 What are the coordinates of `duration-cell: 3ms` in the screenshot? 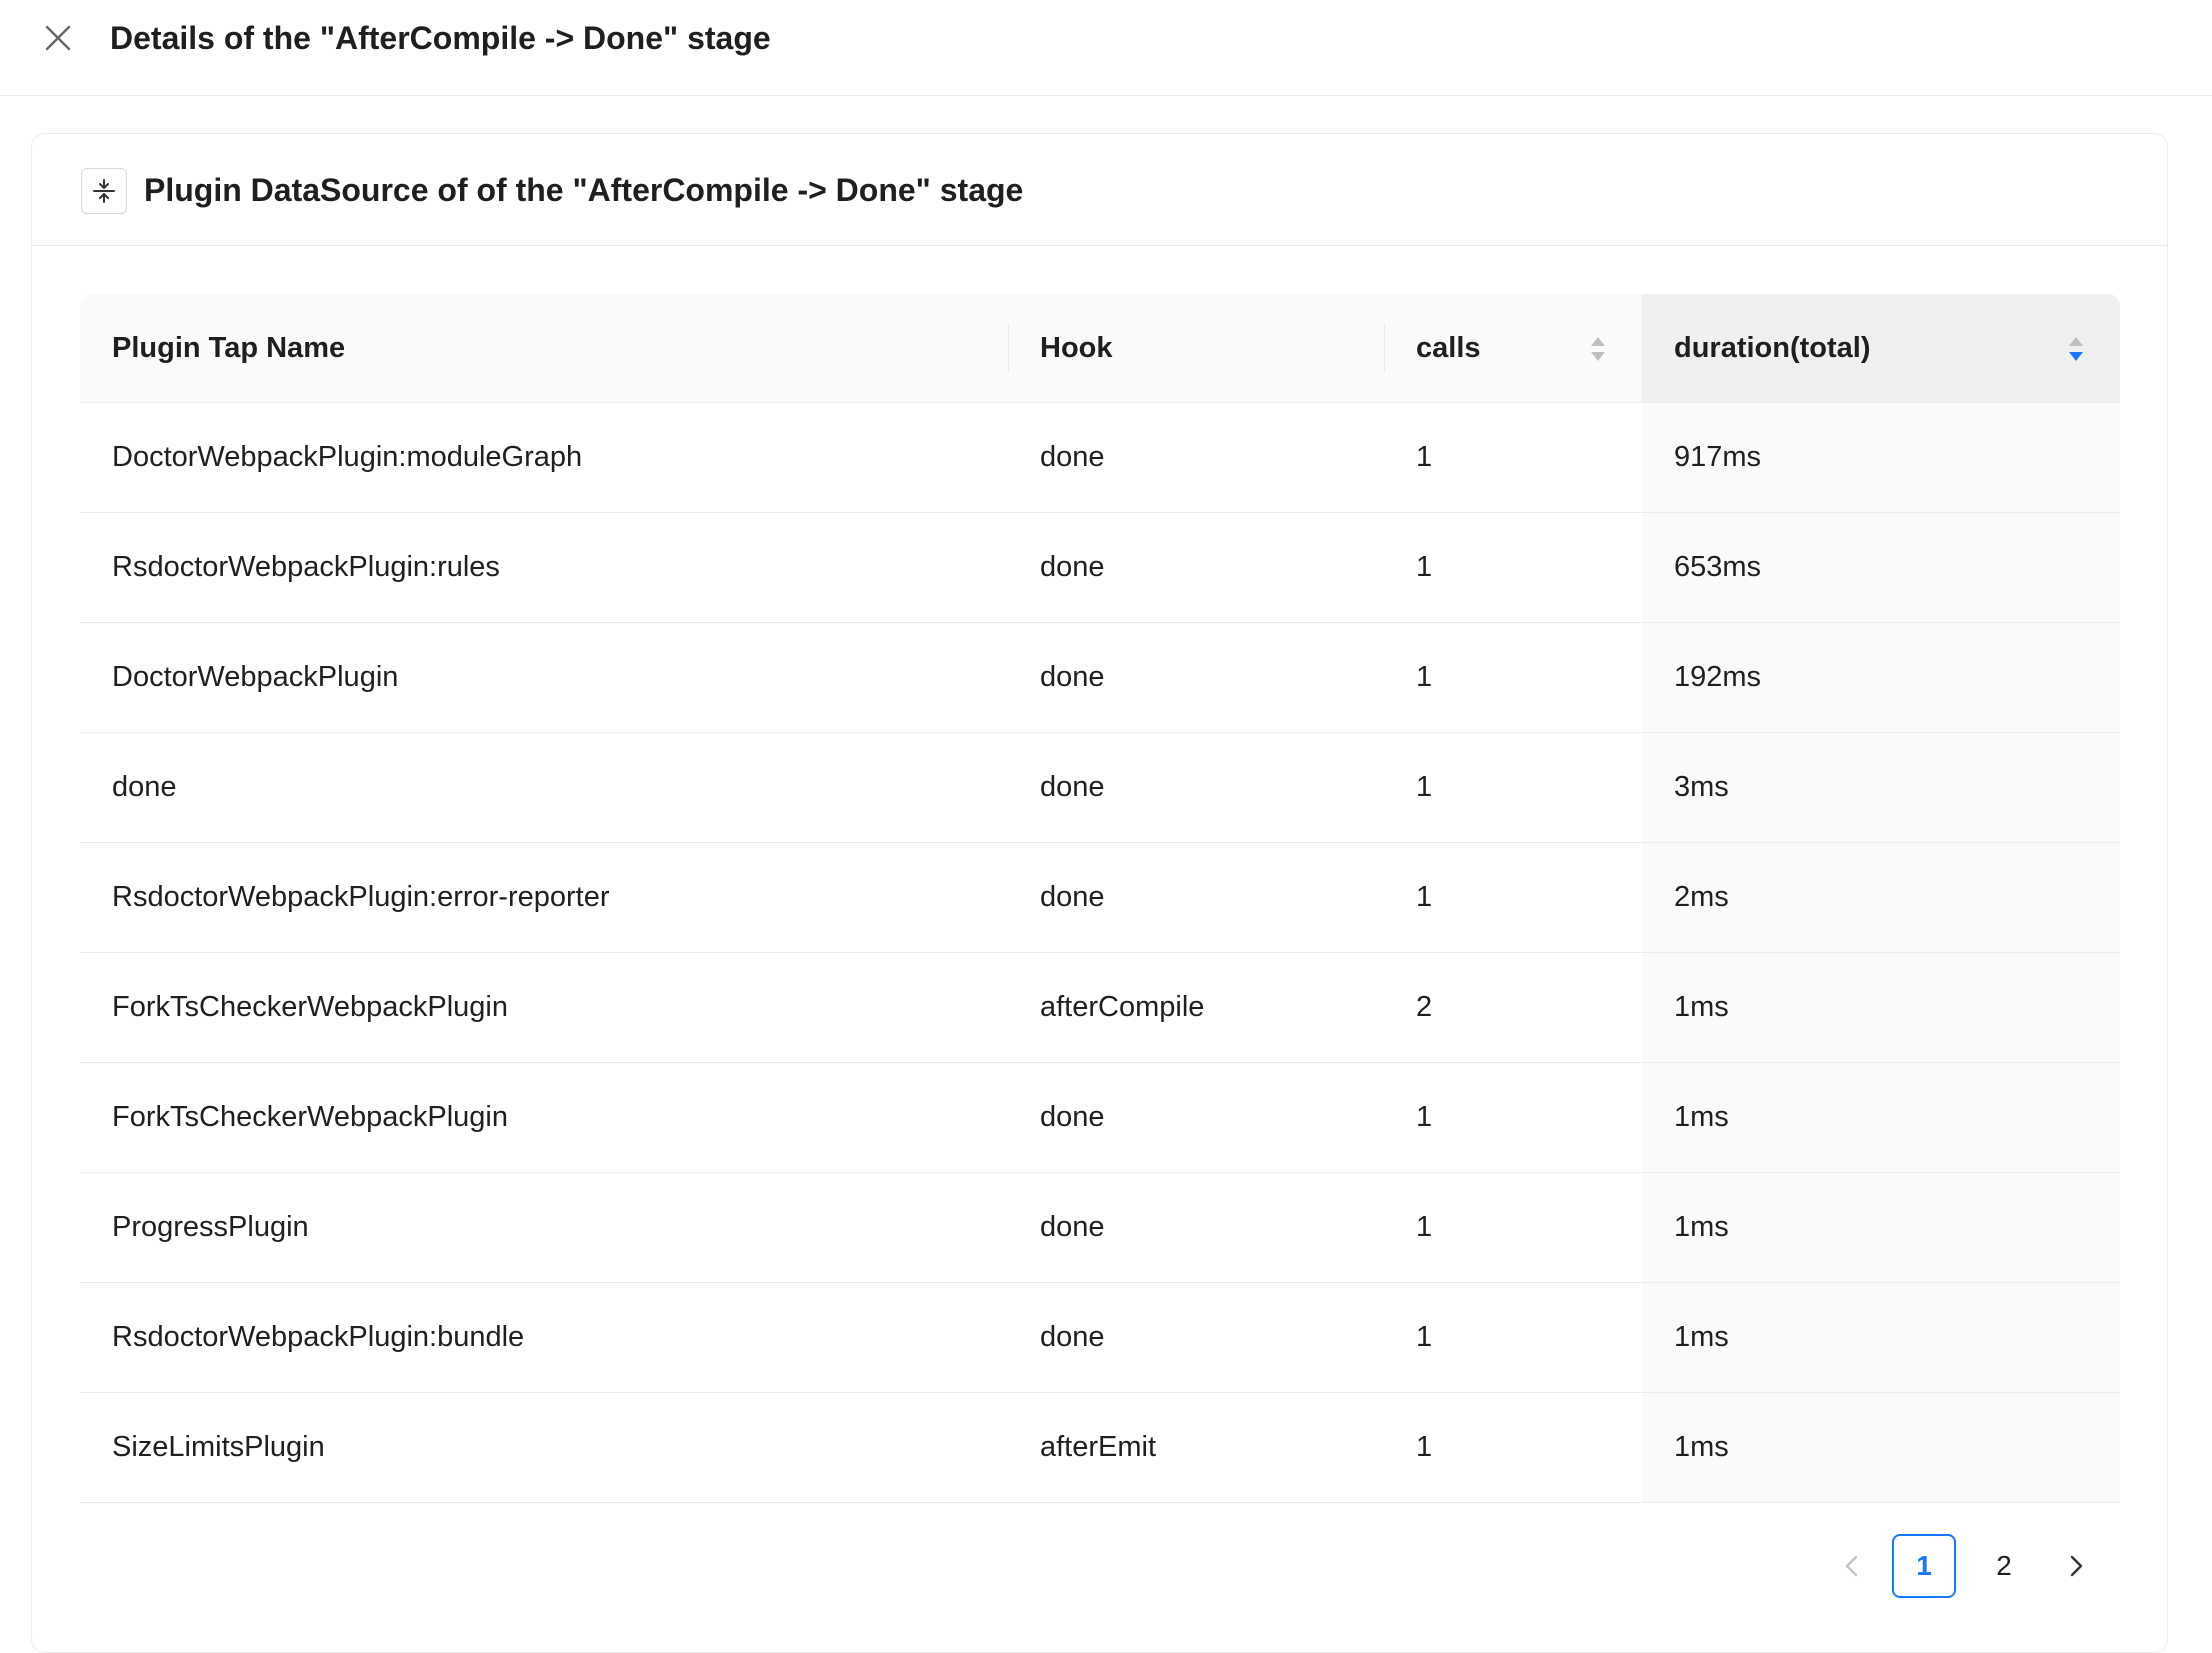 It's located at (1881, 787).